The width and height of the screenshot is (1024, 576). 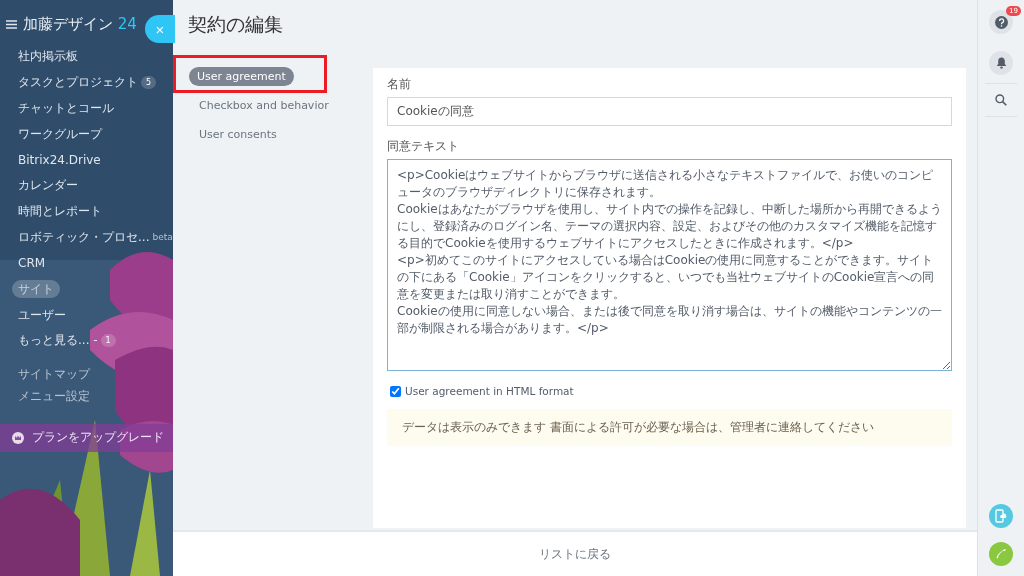 I want to click on bell-icon, so click(x=1001, y=63).